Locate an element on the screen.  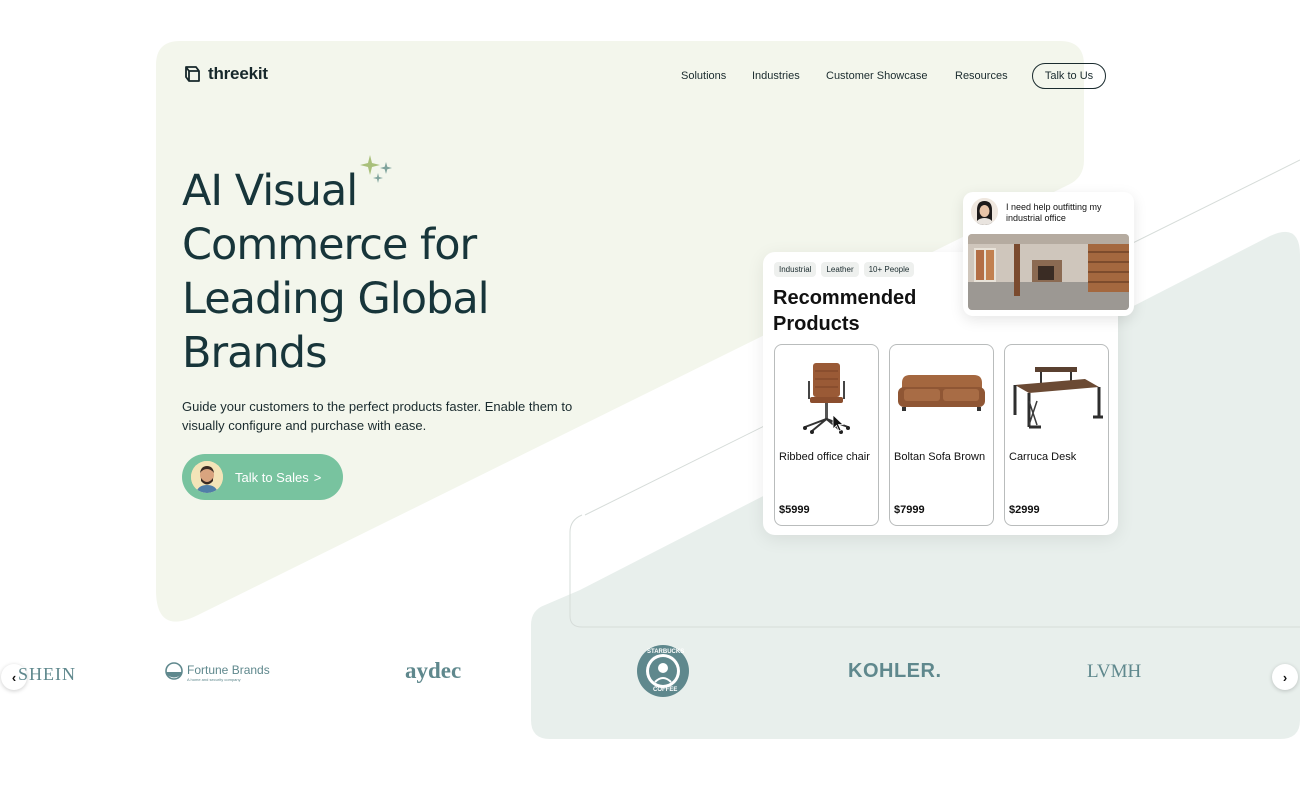
fortune-brands-icon is located at coordinates (174, 671).